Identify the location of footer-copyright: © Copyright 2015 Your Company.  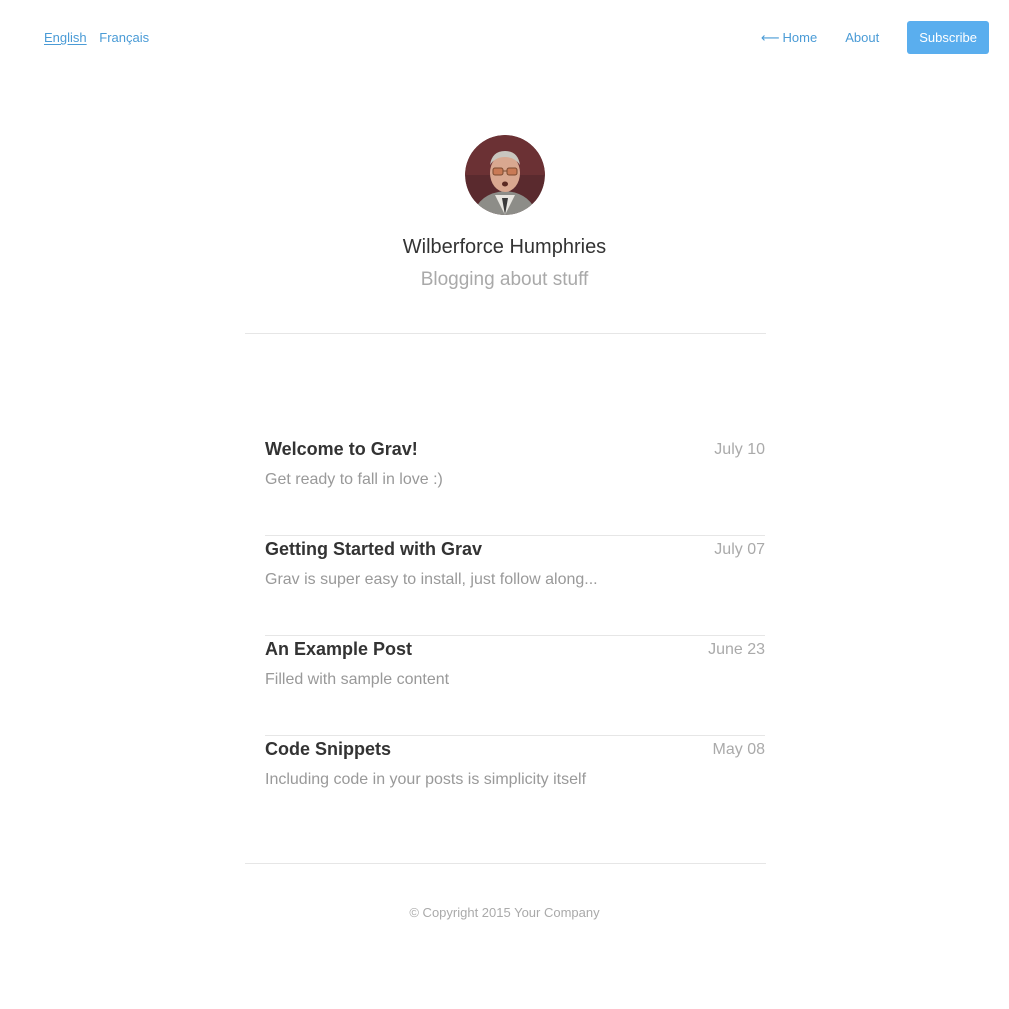
(504, 912).